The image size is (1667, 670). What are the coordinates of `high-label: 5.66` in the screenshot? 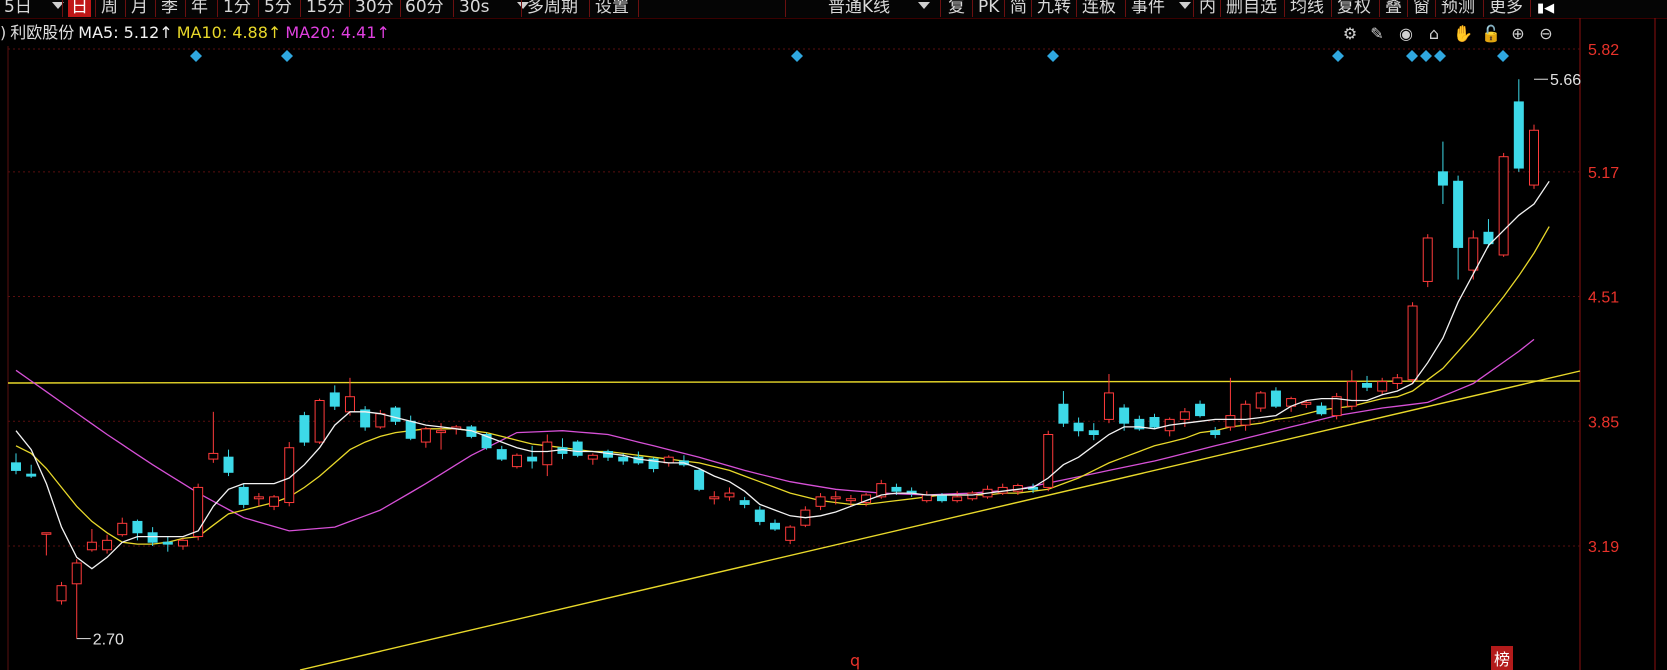 It's located at (1565, 80).